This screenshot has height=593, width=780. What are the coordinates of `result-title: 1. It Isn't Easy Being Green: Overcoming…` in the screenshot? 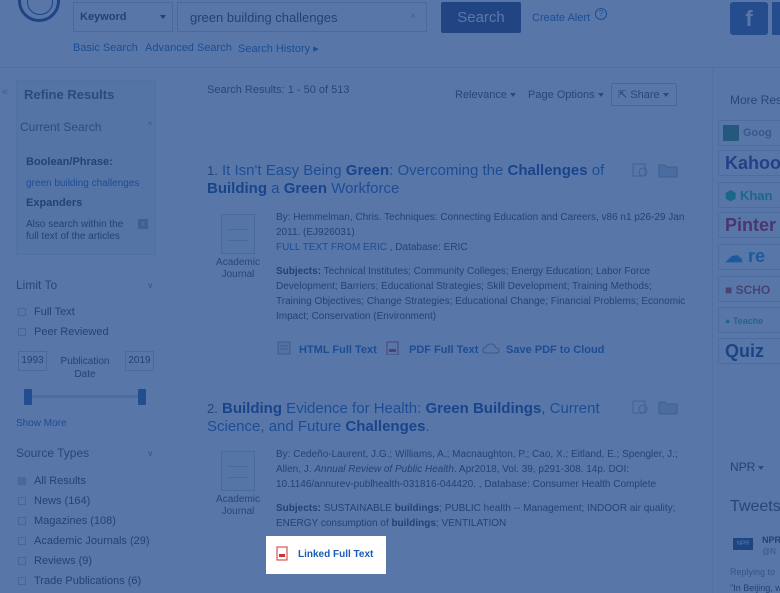 It's located at (417, 180).